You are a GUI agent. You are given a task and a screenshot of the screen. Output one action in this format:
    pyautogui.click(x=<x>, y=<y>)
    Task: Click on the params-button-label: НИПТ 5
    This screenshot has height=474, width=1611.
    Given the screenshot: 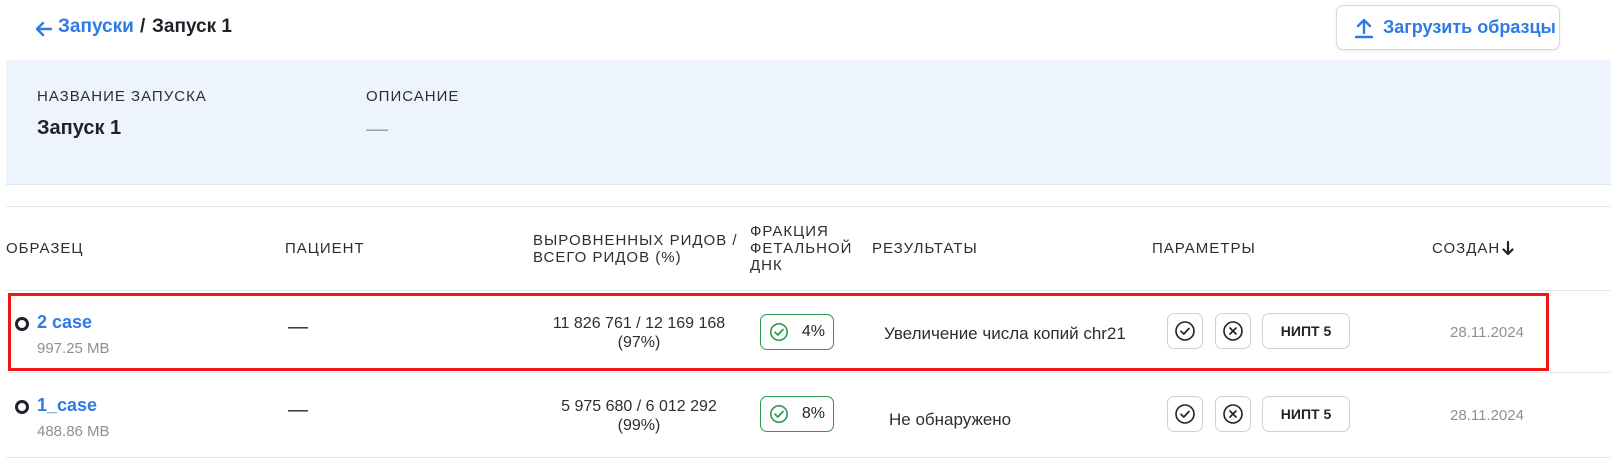 What is the action you would take?
    pyautogui.click(x=1306, y=414)
    